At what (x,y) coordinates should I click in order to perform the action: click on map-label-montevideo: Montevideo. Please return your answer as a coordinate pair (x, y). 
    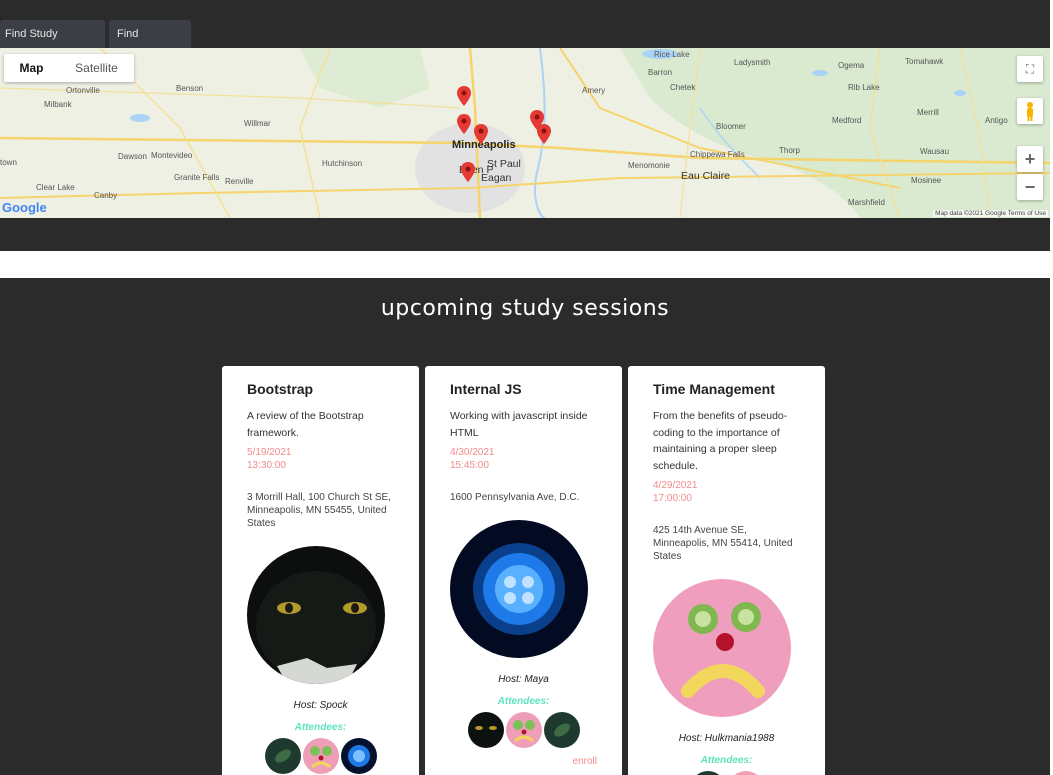
    Looking at the image, I should click on (172, 155).